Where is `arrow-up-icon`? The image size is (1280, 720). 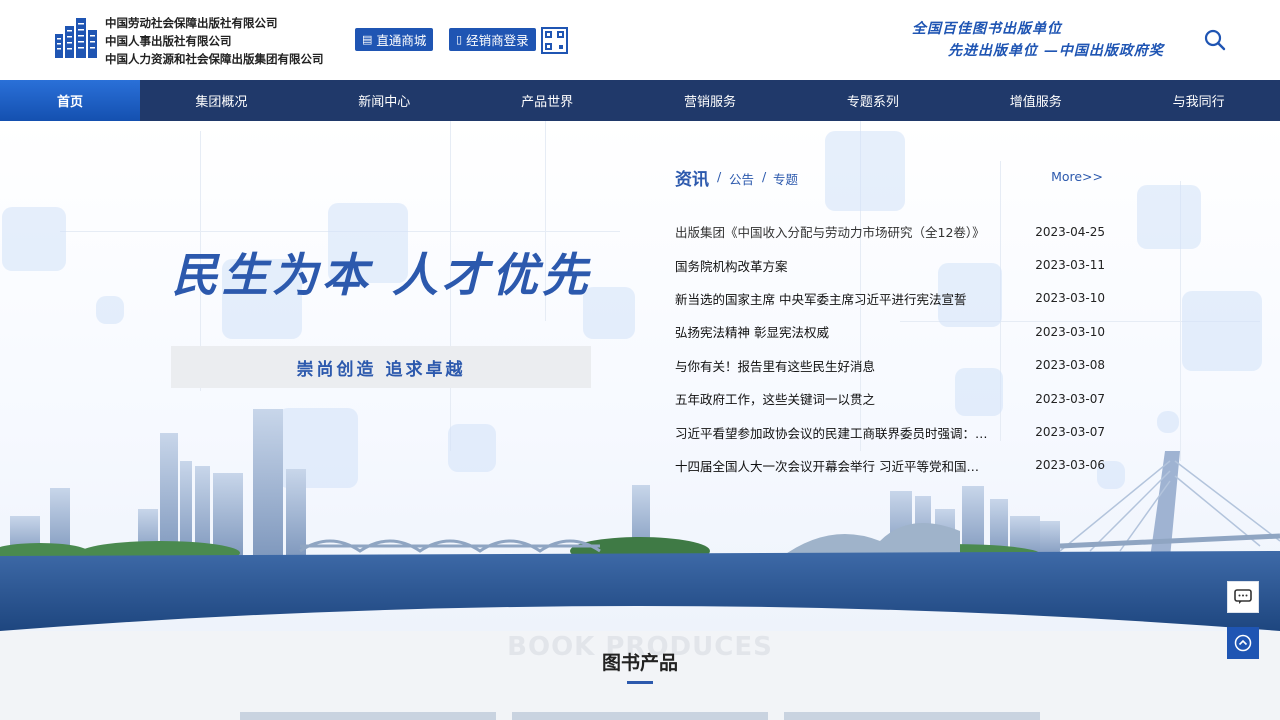
arrow-up-icon is located at coordinates (1243, 643).